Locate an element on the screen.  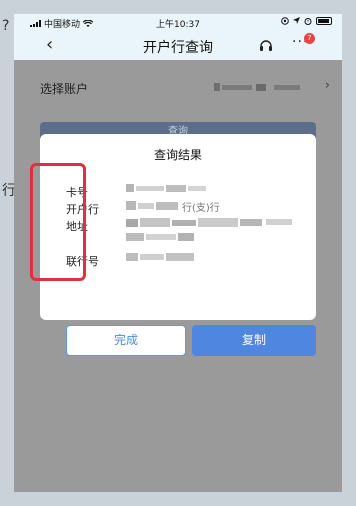
card-number-masked is located at coordinates (166, 188).